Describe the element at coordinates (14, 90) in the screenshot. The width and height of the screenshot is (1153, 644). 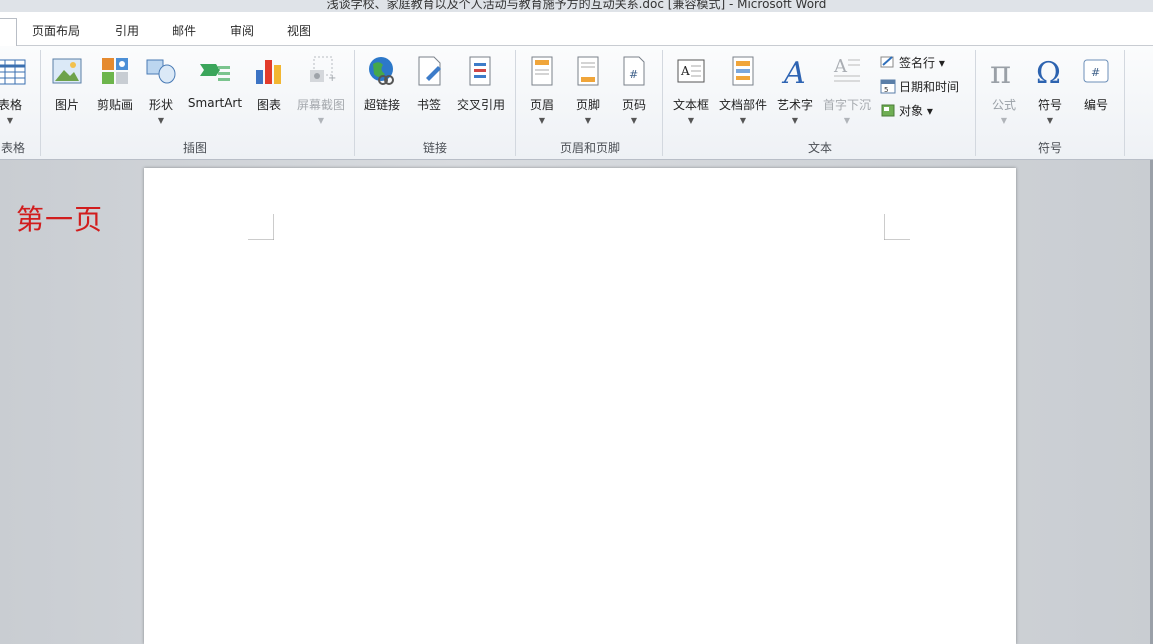
I see `table-button: 表格 ▼` at that location.